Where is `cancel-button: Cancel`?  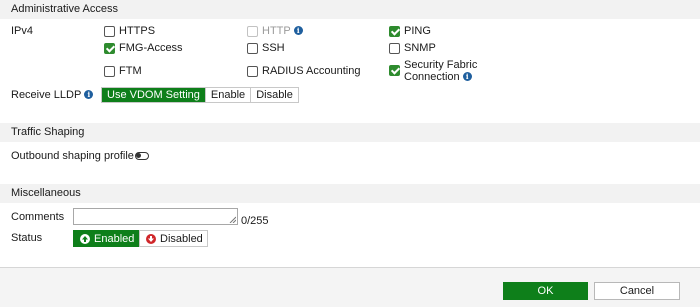 cancel-button: Cancel is located at coordinates (637, 291).